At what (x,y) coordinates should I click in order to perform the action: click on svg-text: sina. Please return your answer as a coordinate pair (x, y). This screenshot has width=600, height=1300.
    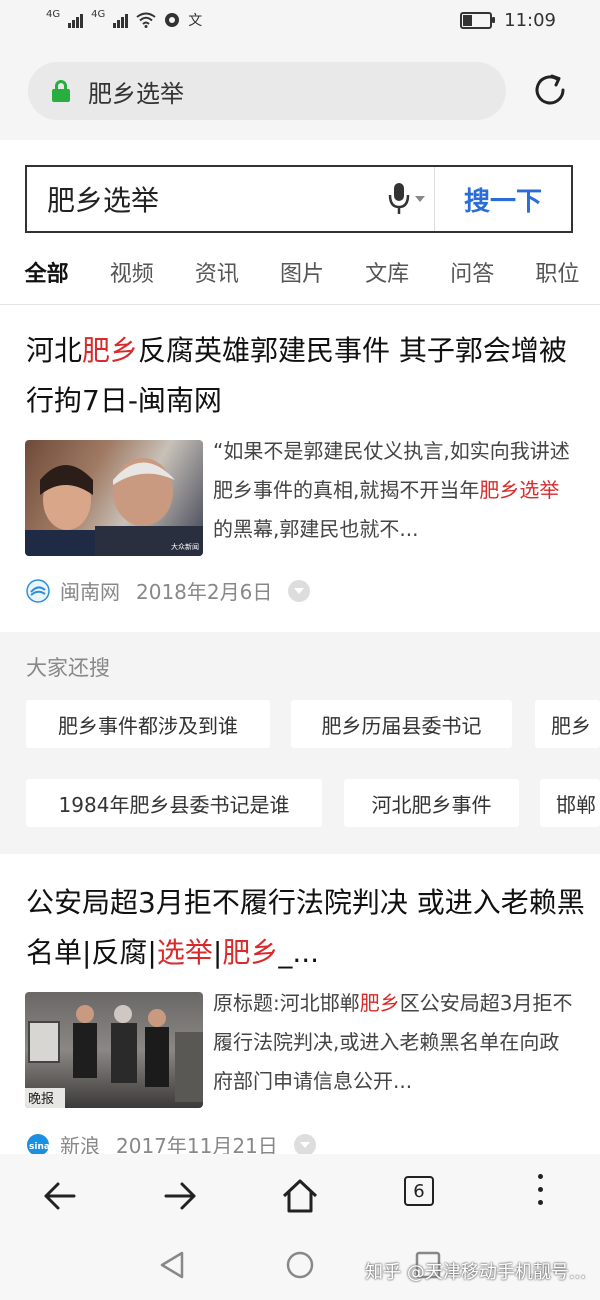
    Looking at the image, I should click on (39, 1147).